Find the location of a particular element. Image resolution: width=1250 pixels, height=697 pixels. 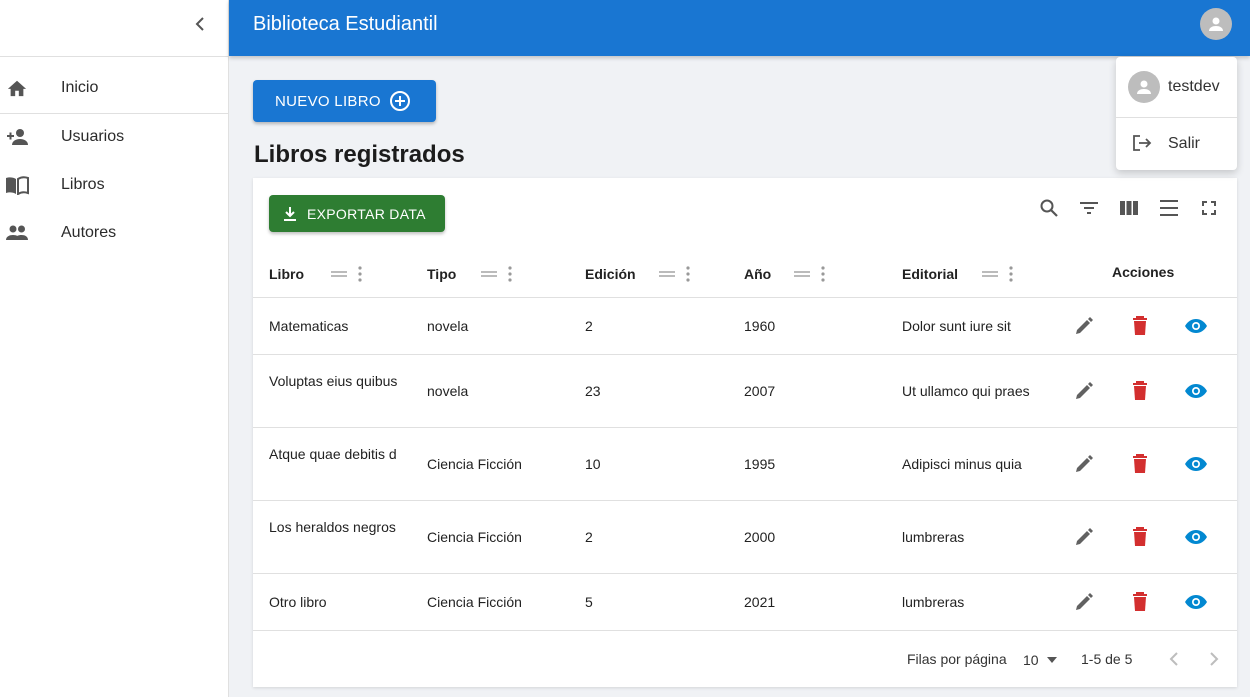

filter-button is located at coordinates (1089, 208).